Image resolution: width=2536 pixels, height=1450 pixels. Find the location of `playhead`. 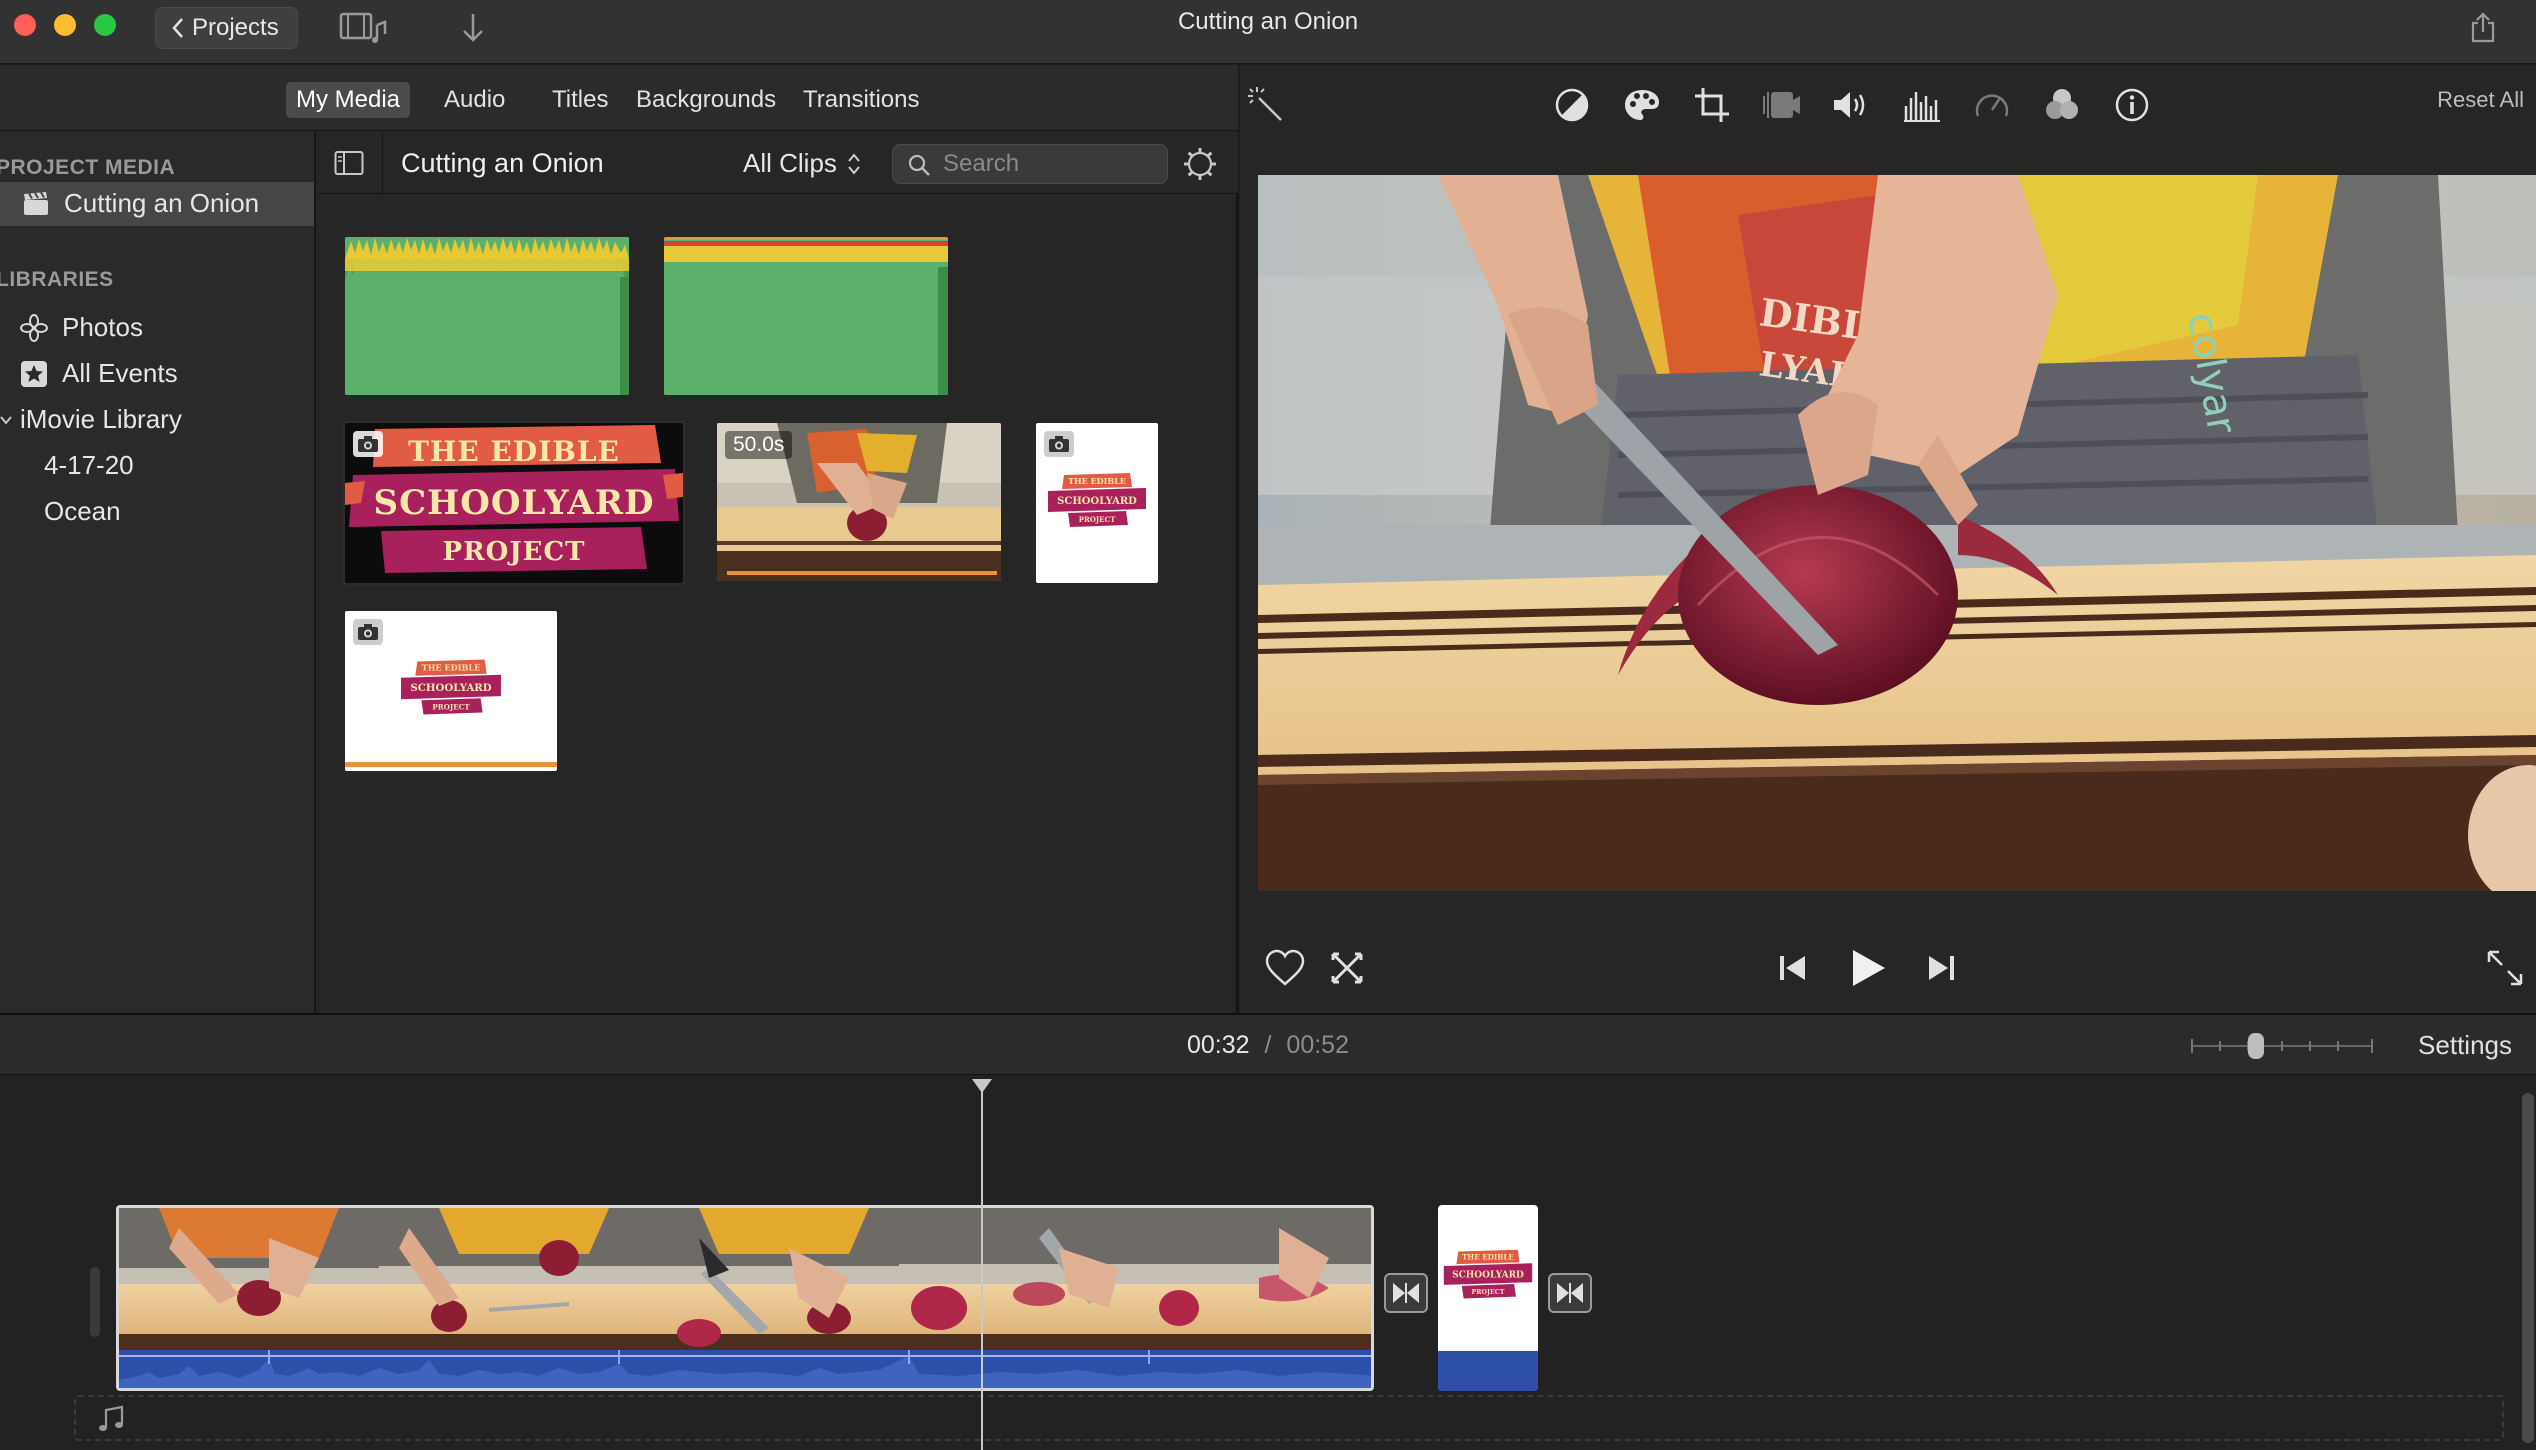

playhead is located at coordinates (982, 1267).